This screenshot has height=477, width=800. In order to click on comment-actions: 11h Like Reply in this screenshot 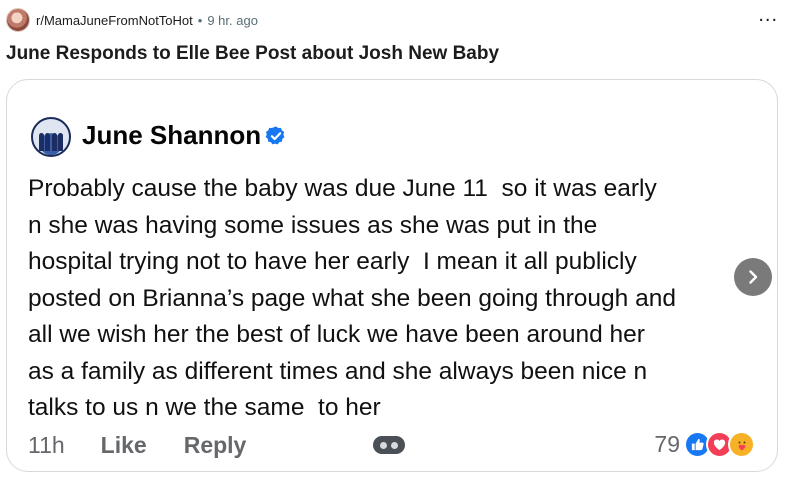, I will do `click(137, 445)`.